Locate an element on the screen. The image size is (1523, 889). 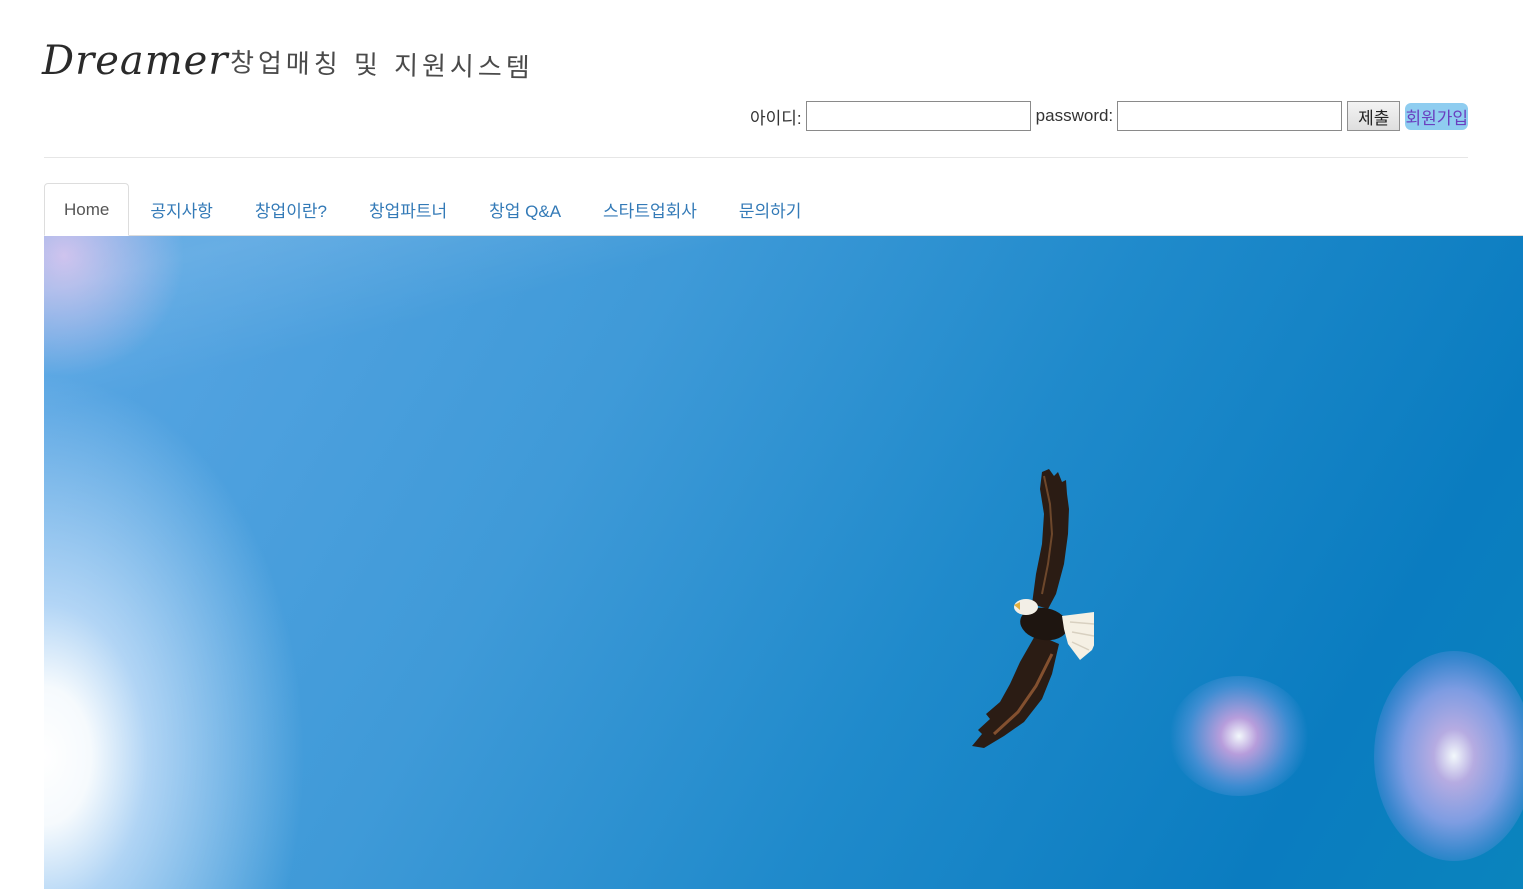
tab-startup-qna: 창업 Q&A is located at coordinates (525, 209).